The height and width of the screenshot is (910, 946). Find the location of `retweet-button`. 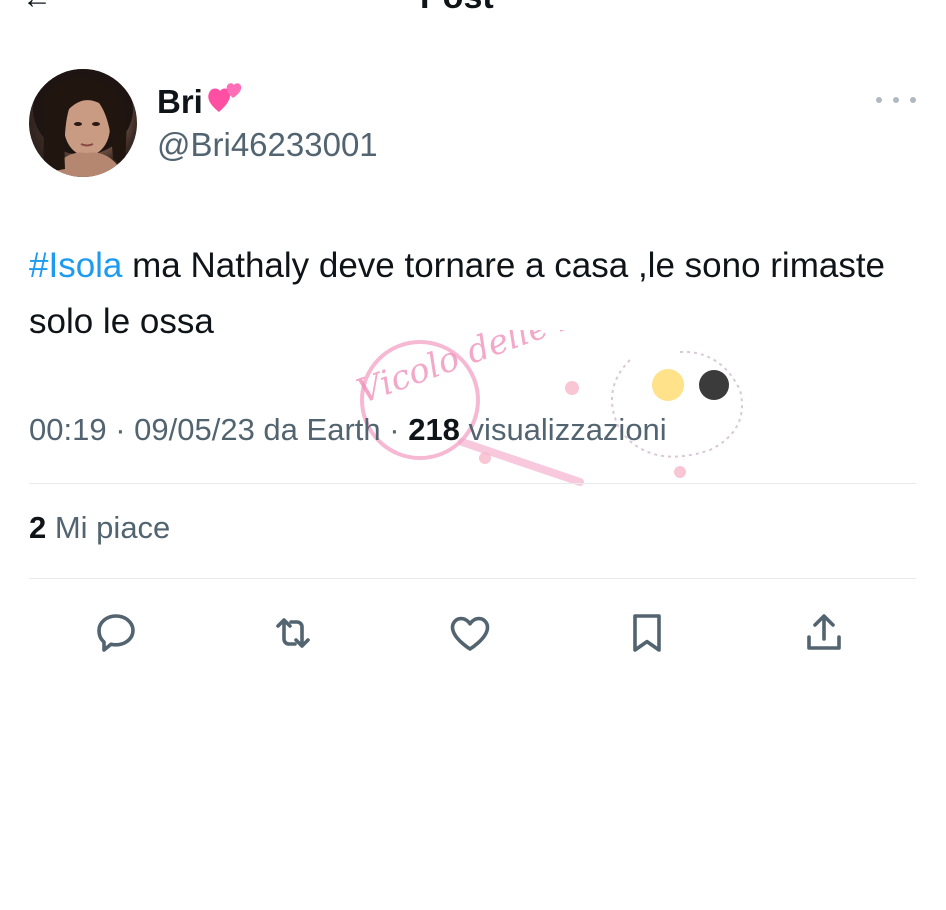

retweet-button is located at coordinates (293, 633).